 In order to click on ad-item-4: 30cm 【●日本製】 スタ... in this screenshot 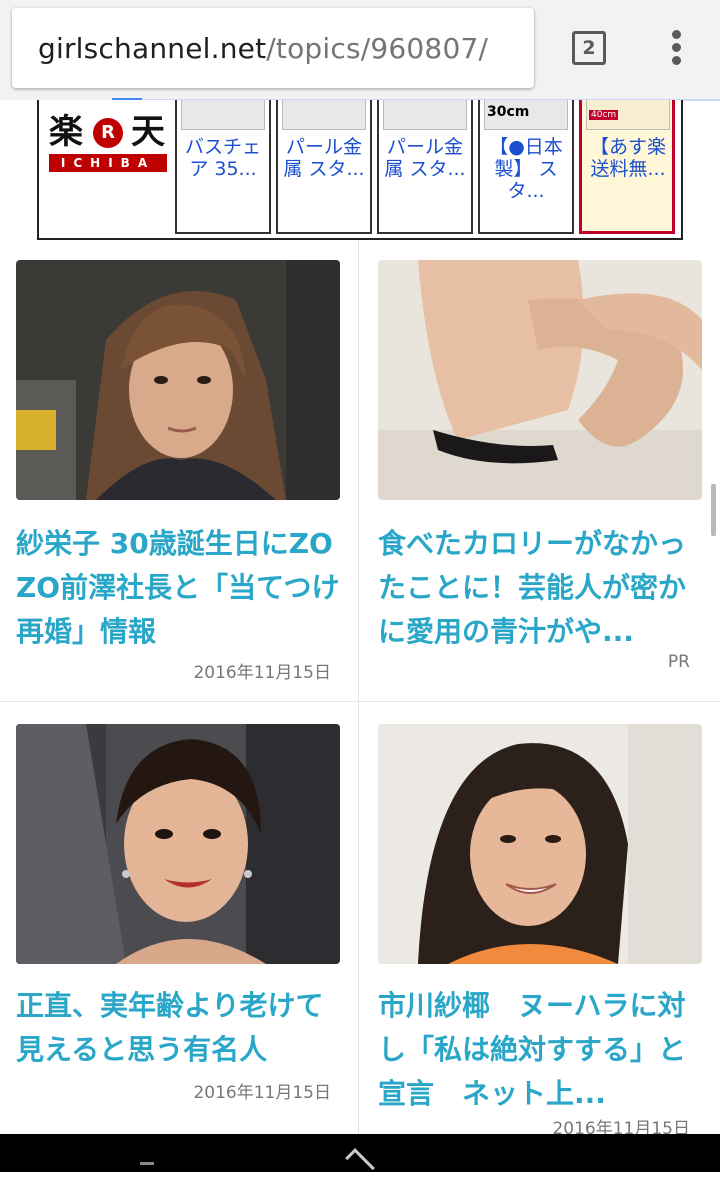, I will do `click(526, 167)`.